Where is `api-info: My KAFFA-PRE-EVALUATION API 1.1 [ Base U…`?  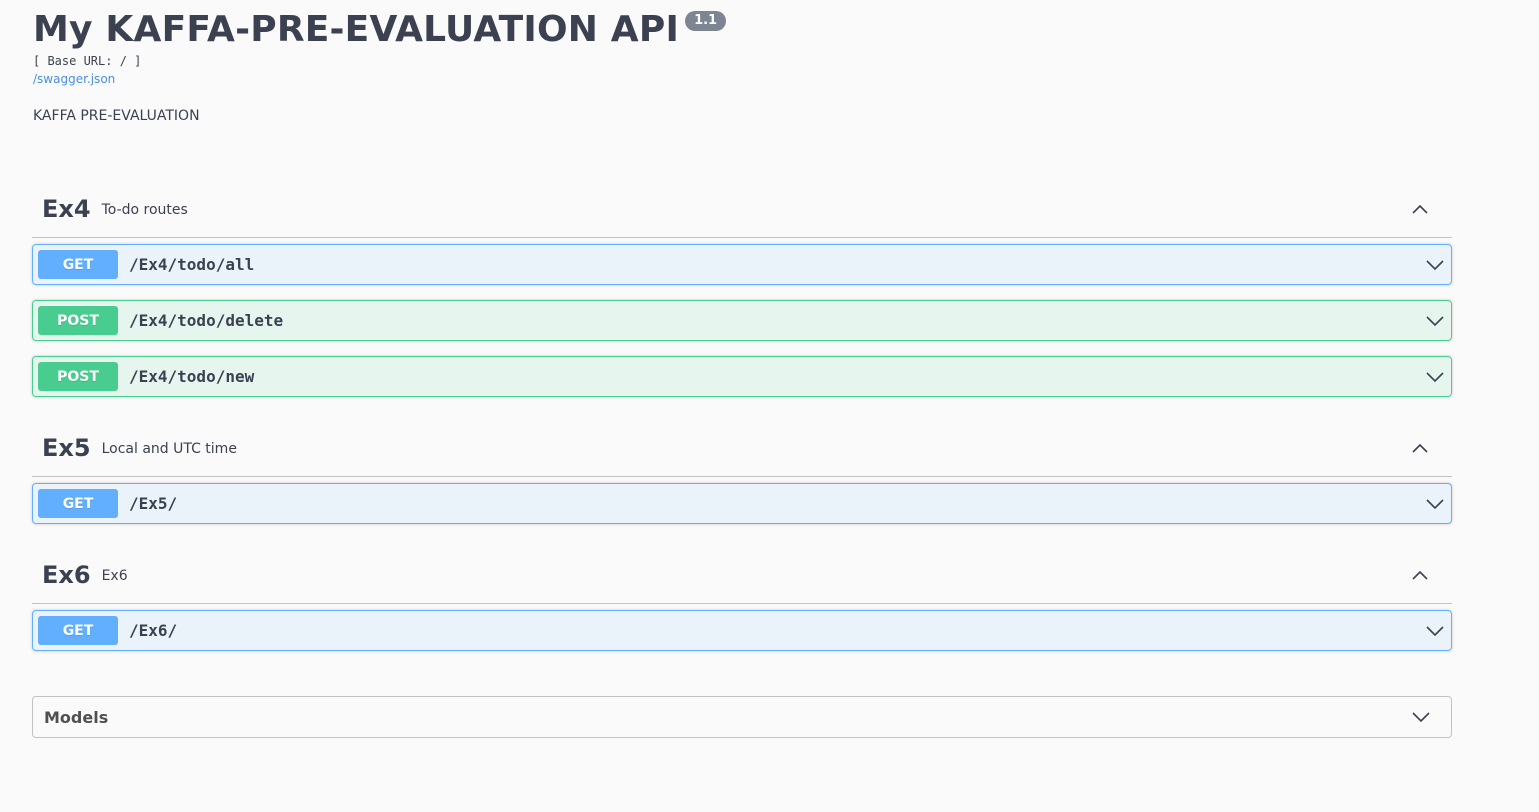 api-info: My KAFFA-PRE-EVALUATION API 1.1 [ Base U… is located at coordinates (380, 66).